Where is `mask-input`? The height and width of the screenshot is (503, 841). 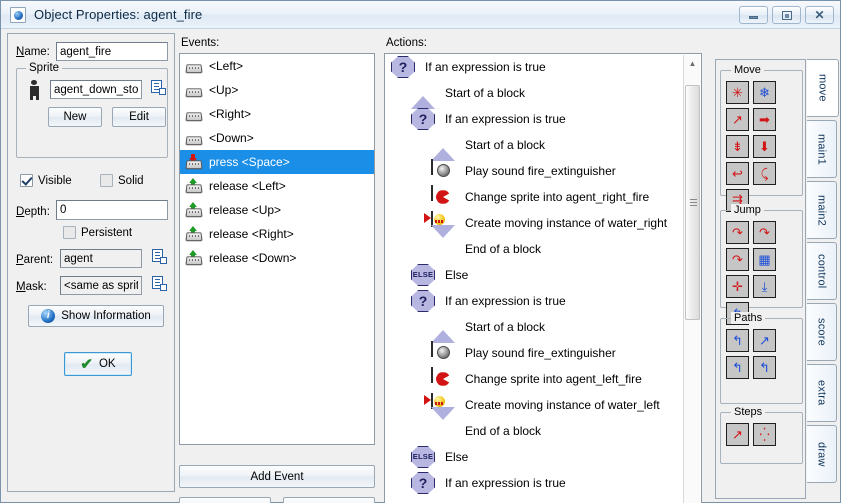
mask-input is located at coordinates (101, 285).